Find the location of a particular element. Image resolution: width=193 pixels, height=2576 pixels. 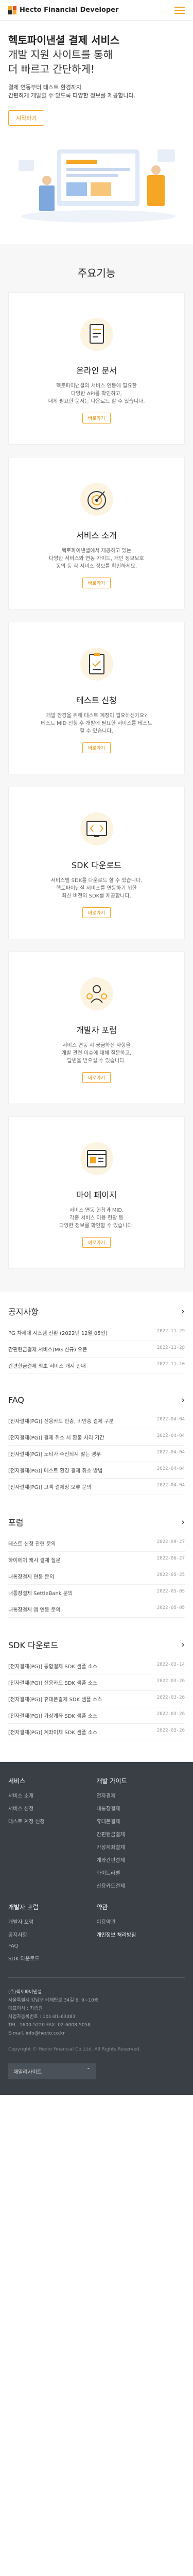

menu-icon is located at coordinates (179, 10).